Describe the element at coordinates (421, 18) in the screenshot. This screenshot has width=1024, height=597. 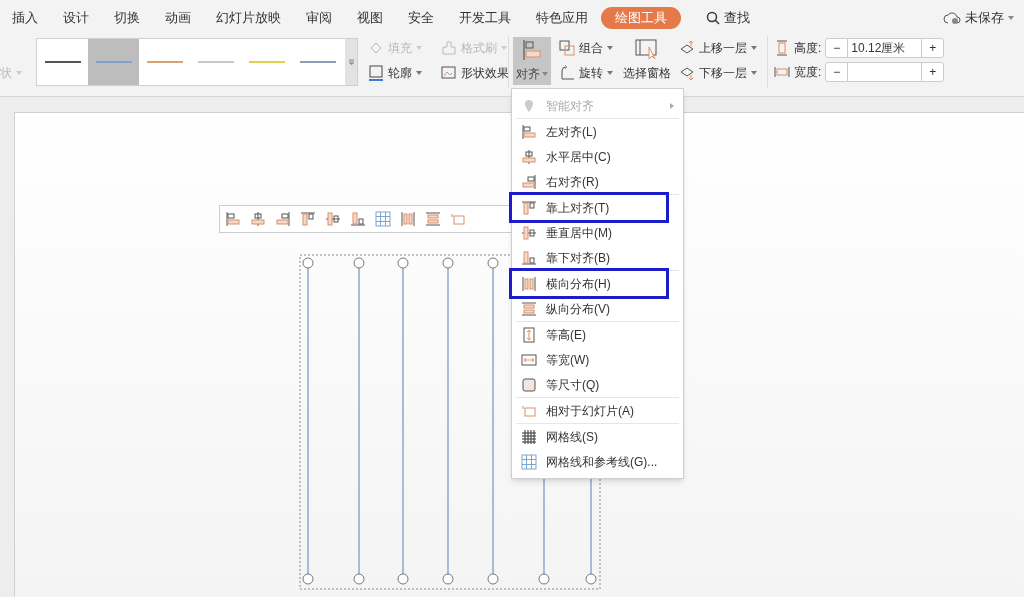
I see `ribbon-tab: 安全` at that location.